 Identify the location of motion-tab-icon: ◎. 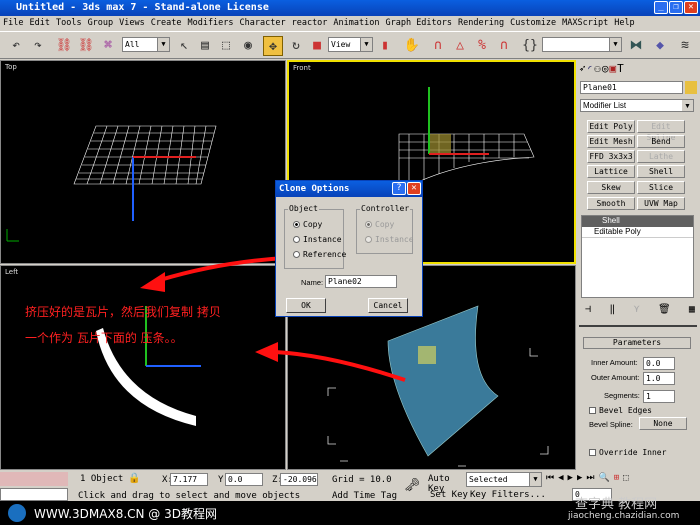
(605, 68).